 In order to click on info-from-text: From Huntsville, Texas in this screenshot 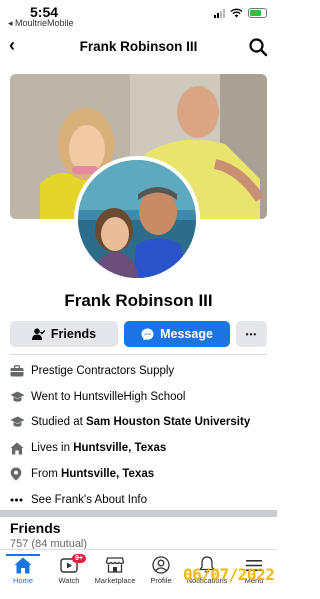, I will do `click(93, 474)`.